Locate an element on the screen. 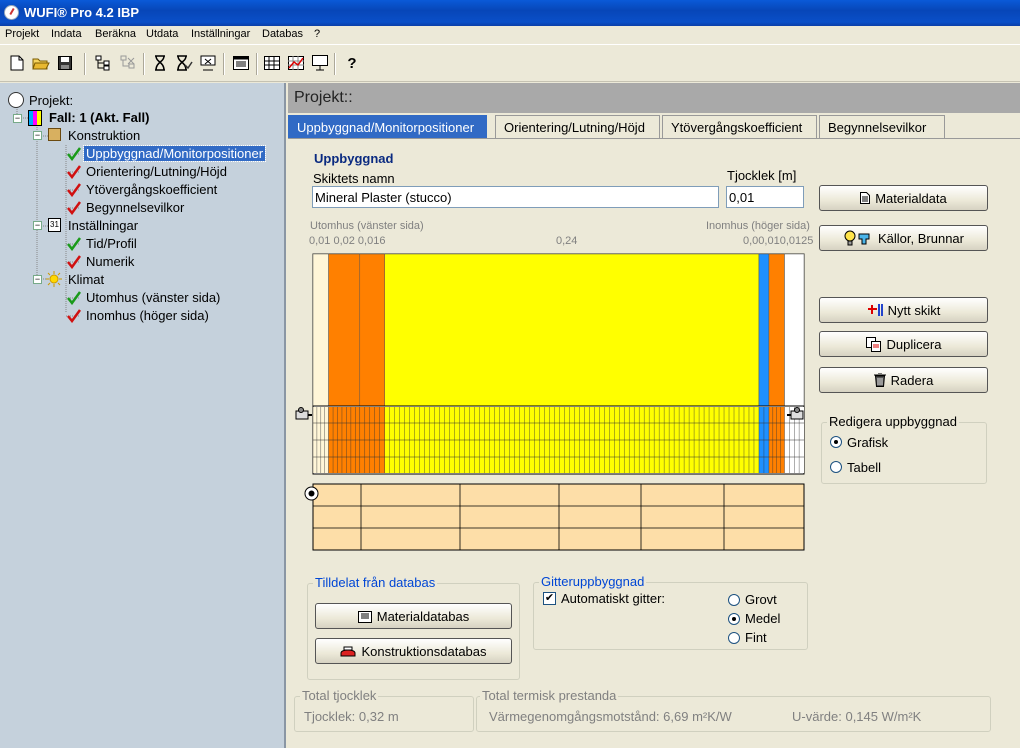  duplicera-button: Duplicera is located at coordinates (903, 344).